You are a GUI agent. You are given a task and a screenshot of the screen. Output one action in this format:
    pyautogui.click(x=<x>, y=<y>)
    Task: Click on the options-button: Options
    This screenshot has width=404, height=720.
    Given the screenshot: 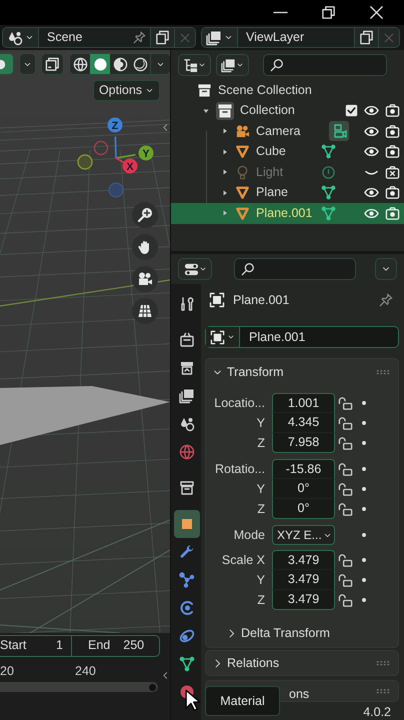 What is the action you would take?
    pyautogui.click(x=126, y=90)
    